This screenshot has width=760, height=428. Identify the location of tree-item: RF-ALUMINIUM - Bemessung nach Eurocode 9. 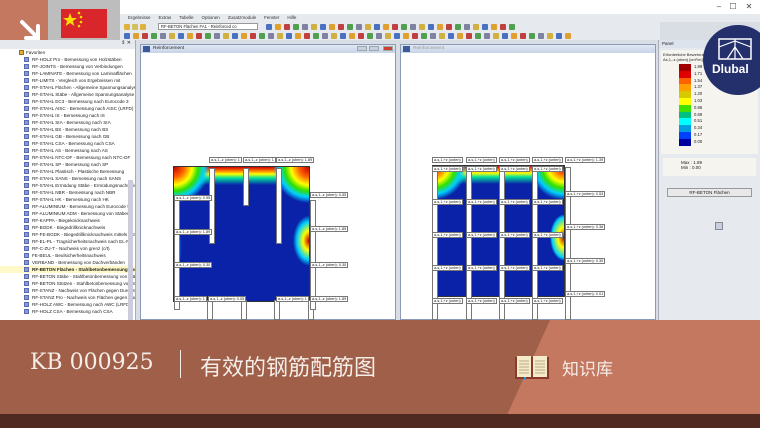
(67, 206).